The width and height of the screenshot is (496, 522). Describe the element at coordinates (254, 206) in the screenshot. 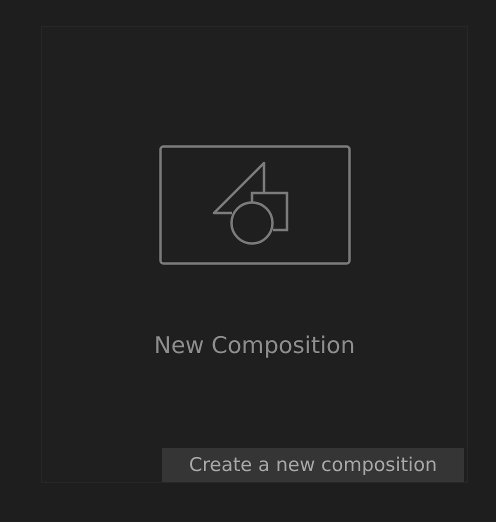

I see `composition-icon` at that location.